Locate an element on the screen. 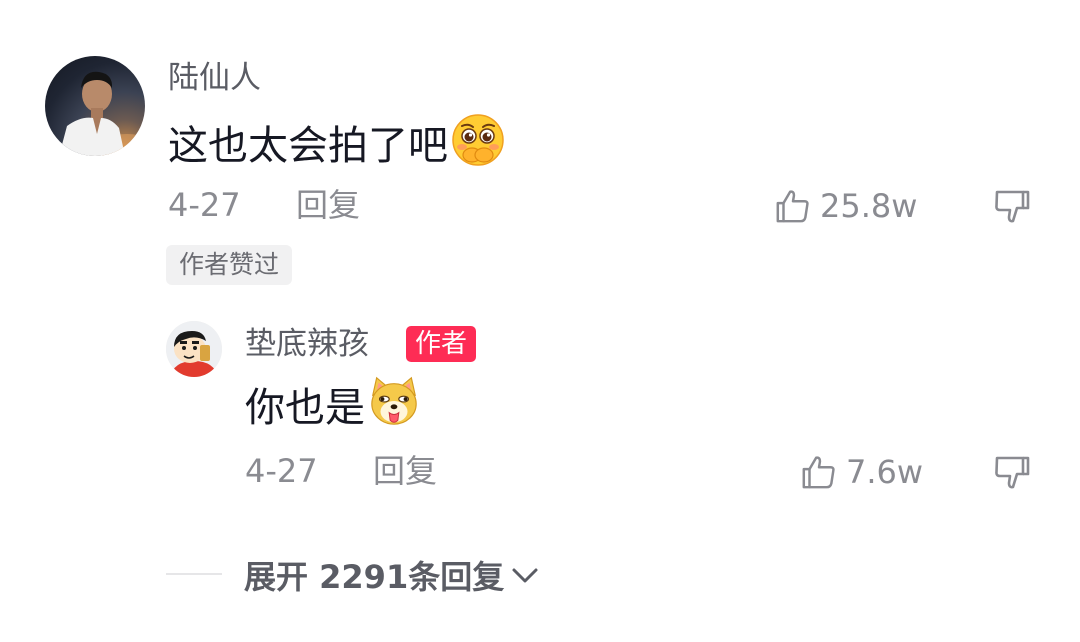  expand-divider is located at coordinates (194, 574).